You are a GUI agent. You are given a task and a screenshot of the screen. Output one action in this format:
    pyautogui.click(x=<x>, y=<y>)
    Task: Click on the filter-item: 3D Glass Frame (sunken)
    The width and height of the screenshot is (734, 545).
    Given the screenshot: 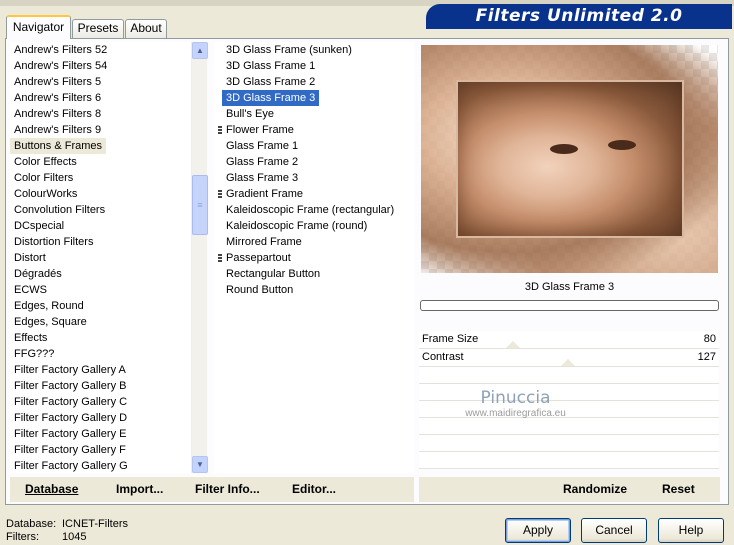 What is the action you would take?
    pyautogui.click(x=314, y=50)
    